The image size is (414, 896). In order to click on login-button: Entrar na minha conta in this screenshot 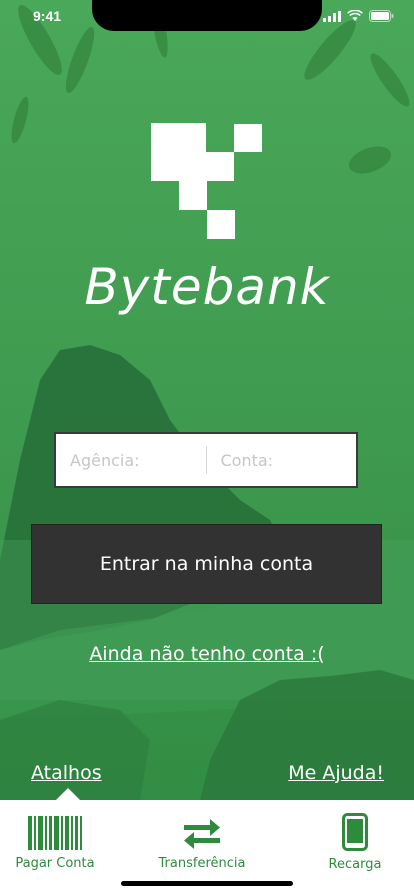, I will do `click(206, 564)`.